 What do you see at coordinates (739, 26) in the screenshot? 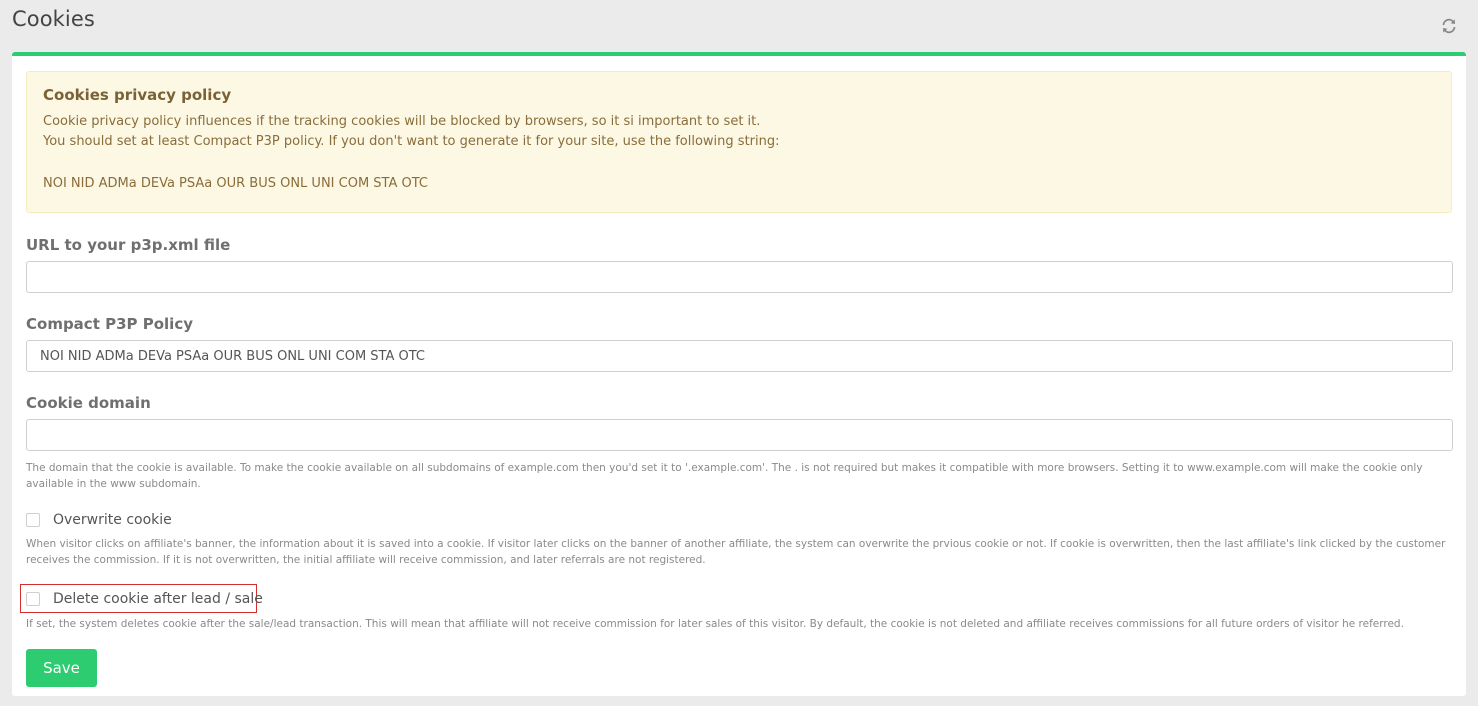
I see `page-header: Cookies` at bounding box center [739, 26].